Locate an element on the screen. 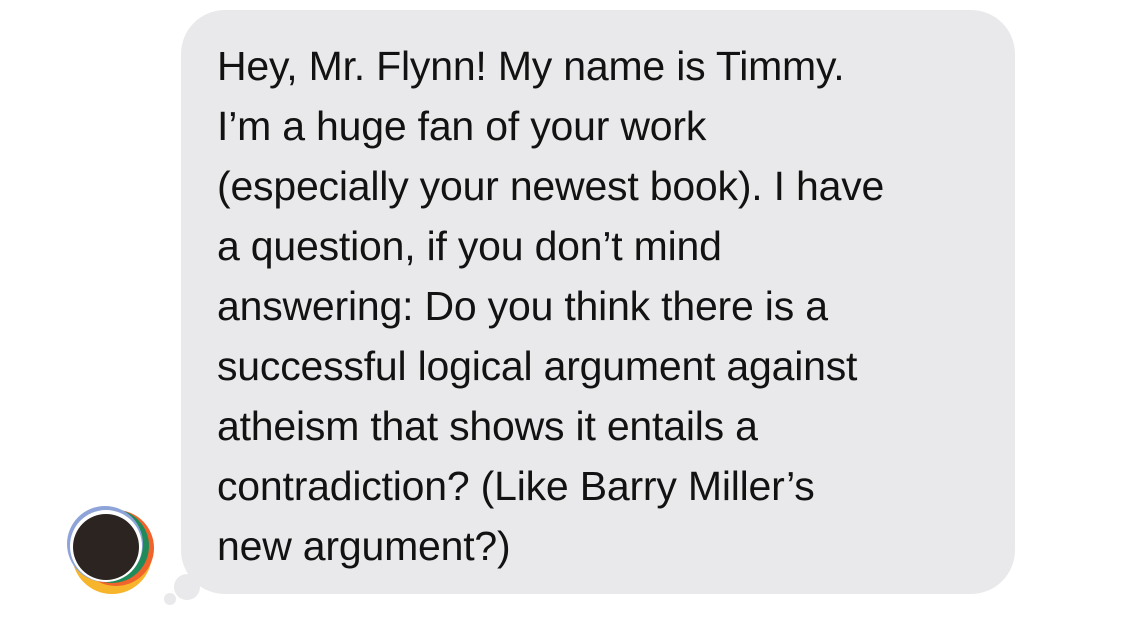 This screenshot has height=620, width=1125. bubble-tail is located at coordinates (187, 587).